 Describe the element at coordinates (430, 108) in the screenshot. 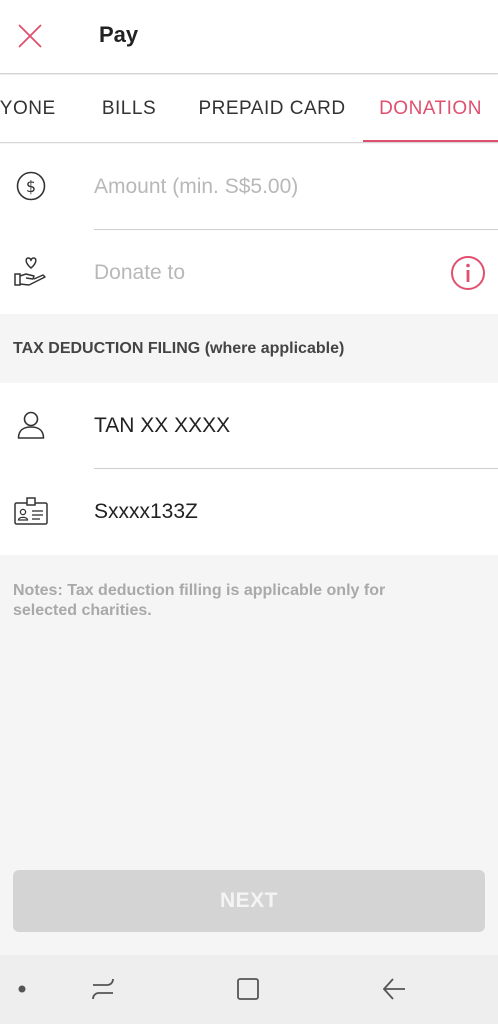

I see `tab-donation: DONATION` at that location.